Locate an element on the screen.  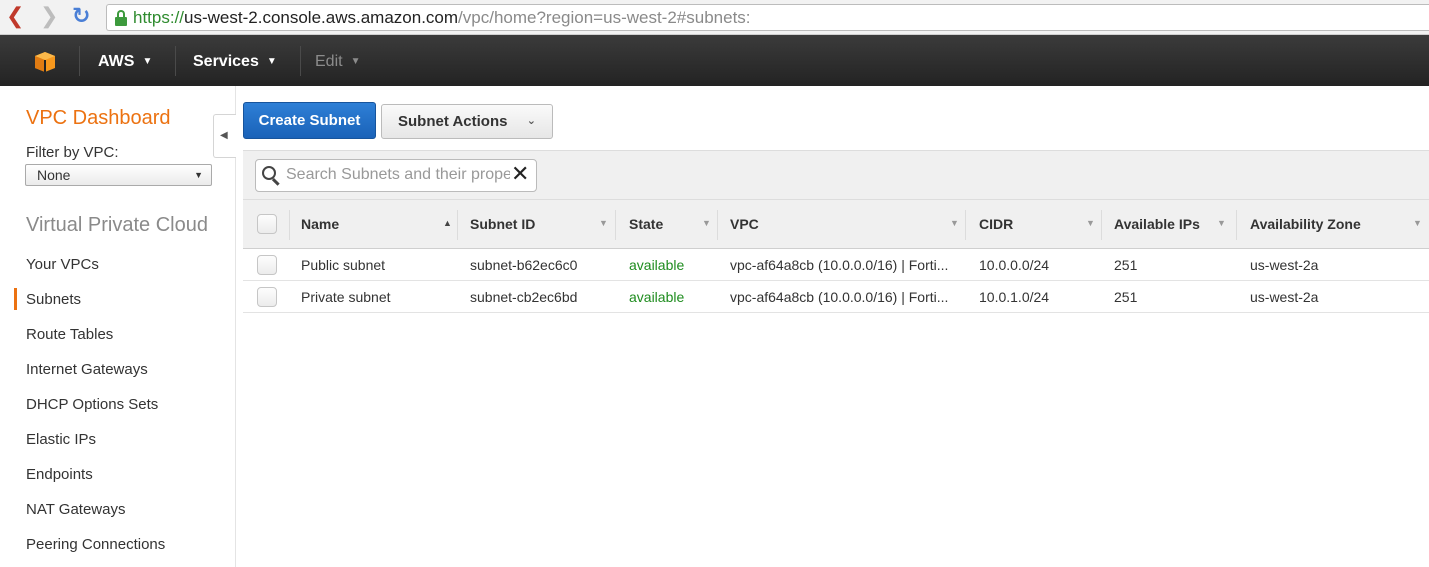
reload-icon: ↻ is located at coordinates (81, 17).